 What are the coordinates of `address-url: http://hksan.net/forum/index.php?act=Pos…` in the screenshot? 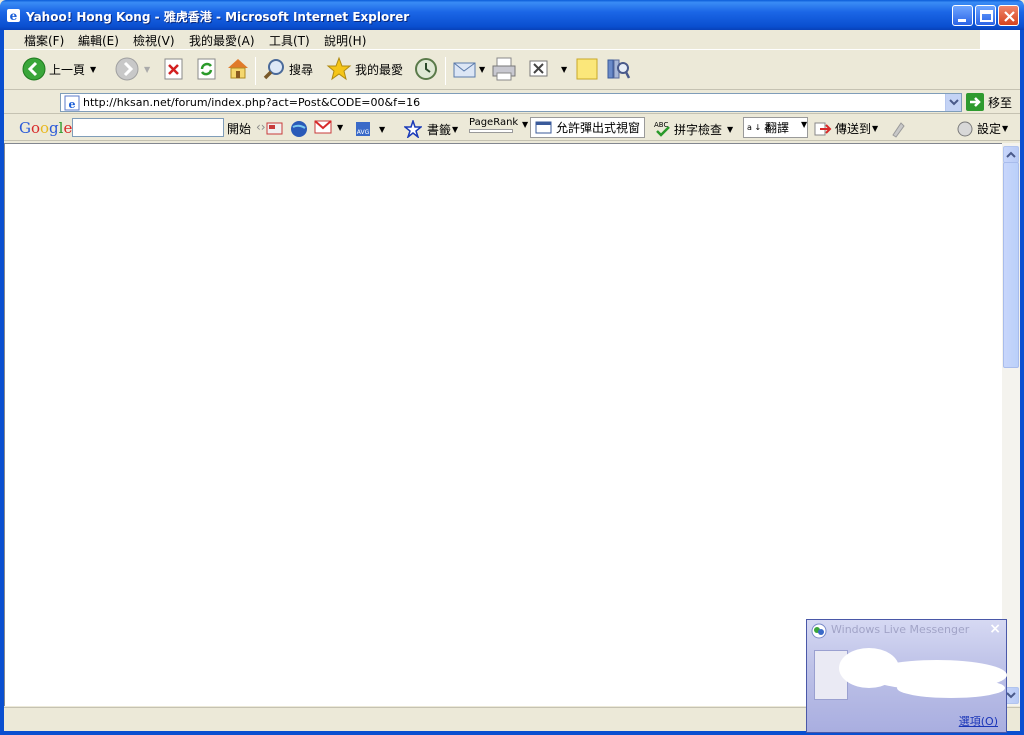 It's located at (252, 102).